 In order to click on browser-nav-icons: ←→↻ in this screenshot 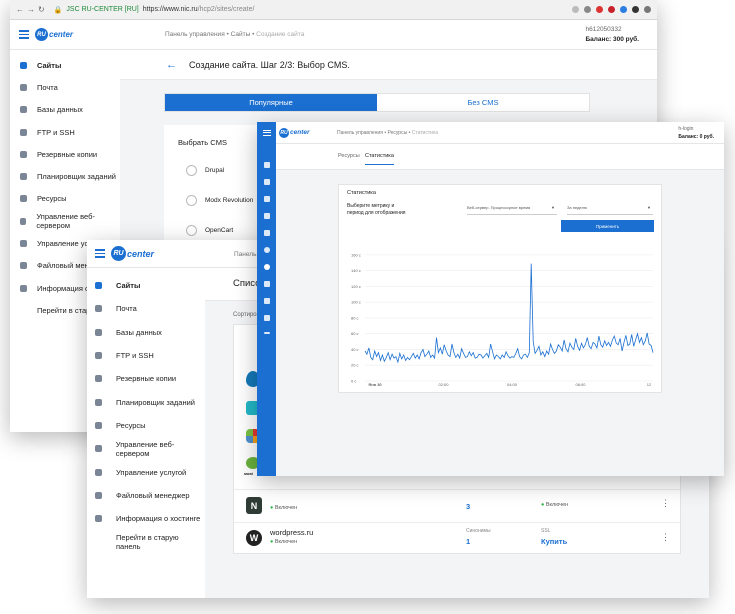, I will do `click(32, 9)`.